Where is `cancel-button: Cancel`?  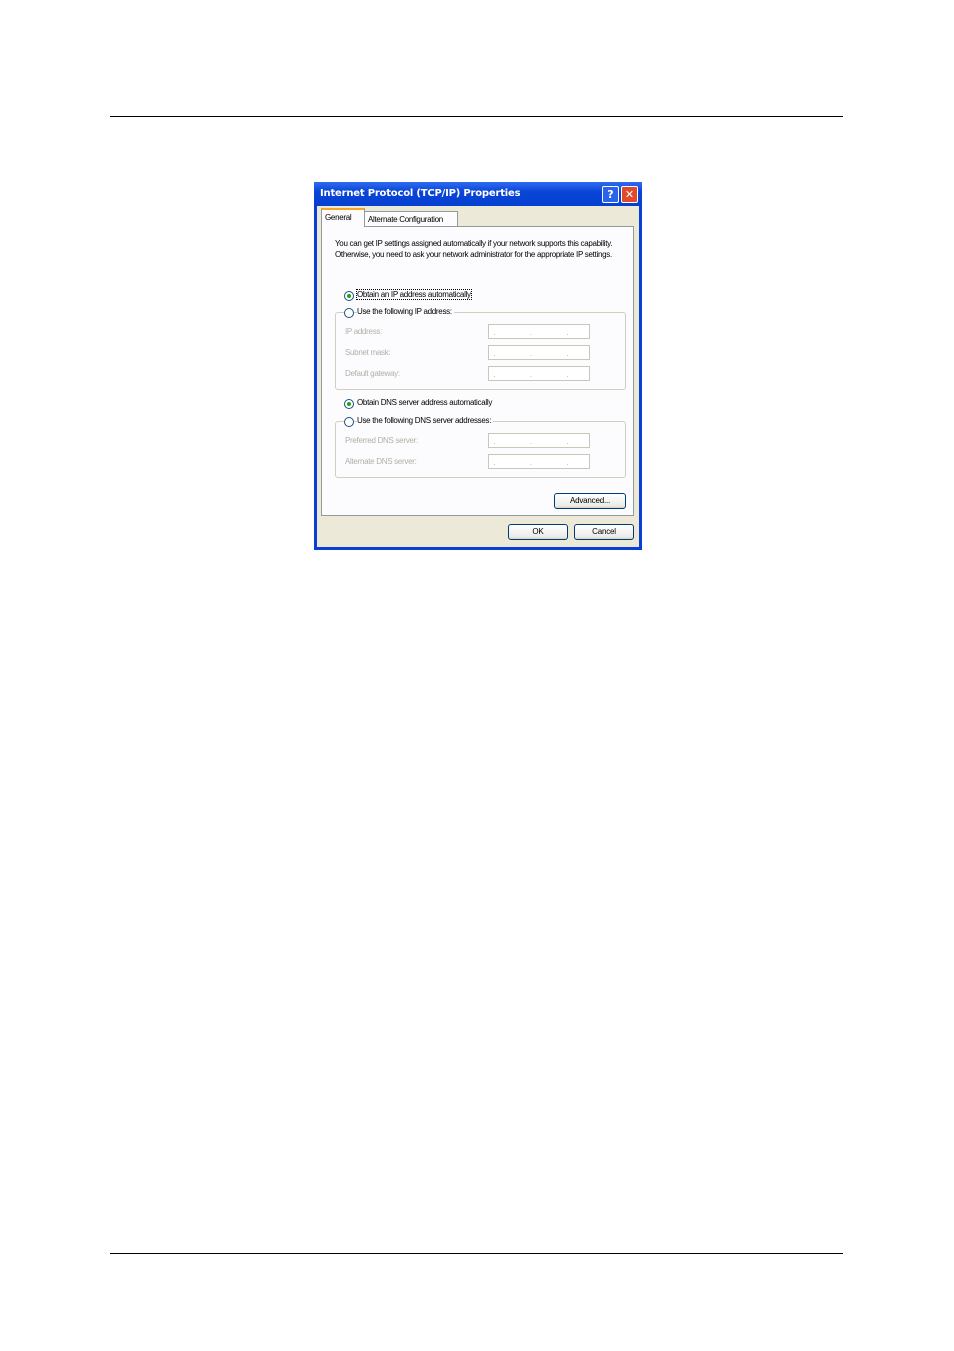 cancel-button: Cancel is located at coordinates (604, 532).